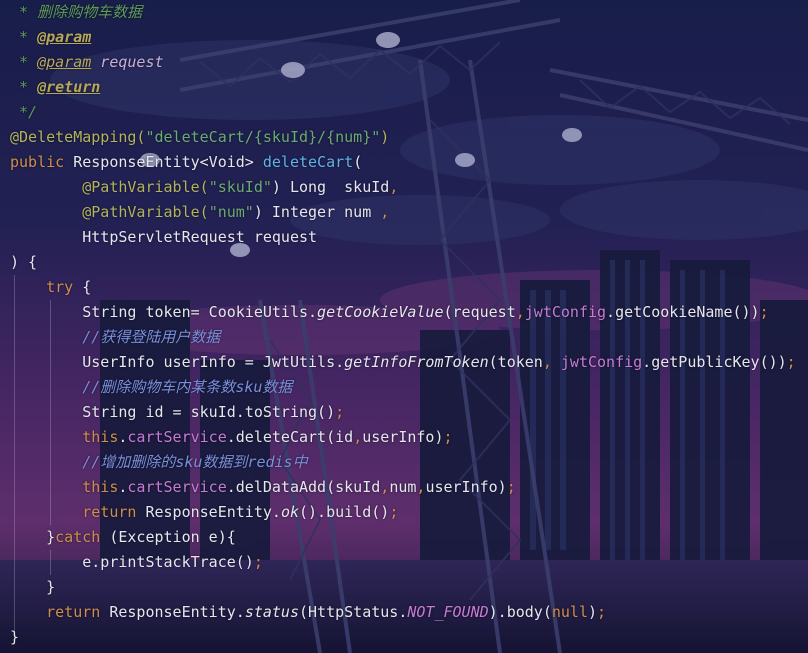  I want to click on type-text: ResponseEntity<Void>, so click(163, 162).